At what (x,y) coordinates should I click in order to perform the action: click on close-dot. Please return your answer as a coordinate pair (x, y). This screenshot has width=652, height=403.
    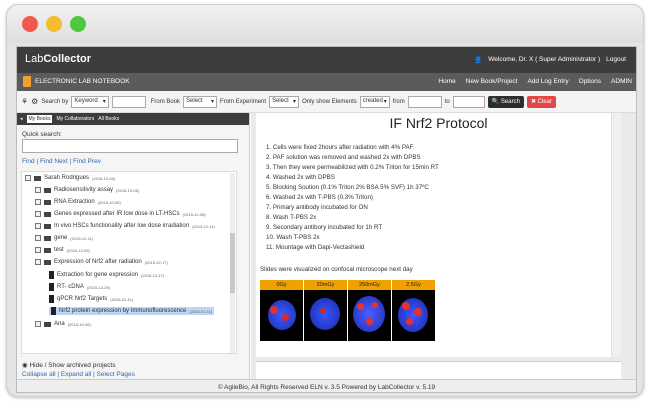
    Looking at the image, I should click on (30, 24).